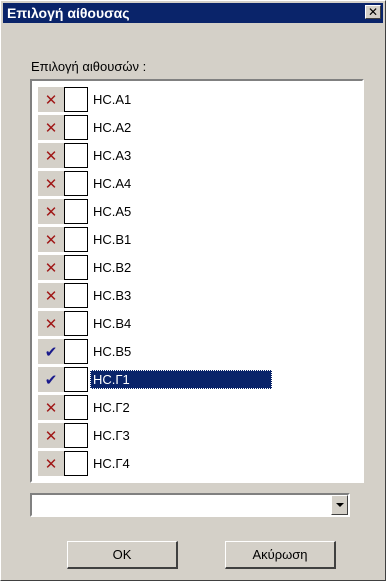  I want to click on list-item-label: HC.Γ3, so click(111, 435).